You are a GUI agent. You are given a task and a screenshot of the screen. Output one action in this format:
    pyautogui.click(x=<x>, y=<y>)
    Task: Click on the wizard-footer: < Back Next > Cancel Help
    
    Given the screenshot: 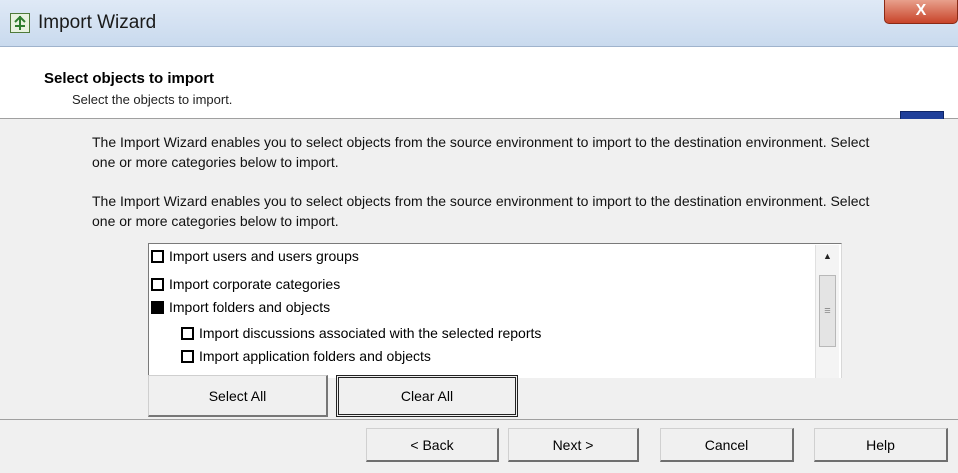 What is the action you would take?
    pyautogui.click(x=479, y=446)
    